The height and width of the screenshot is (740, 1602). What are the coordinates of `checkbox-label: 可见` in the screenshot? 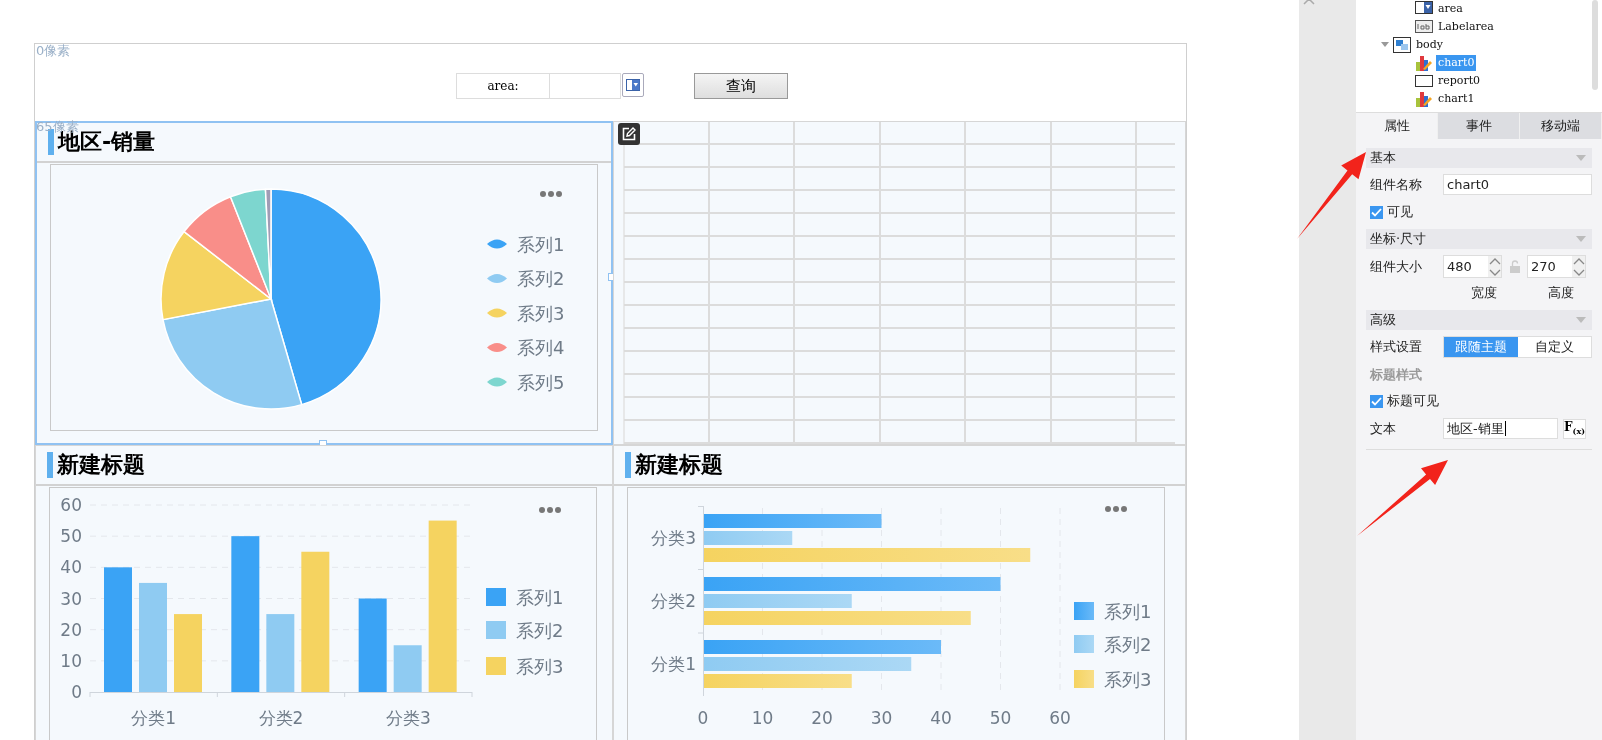 It's located at (1400, 212).